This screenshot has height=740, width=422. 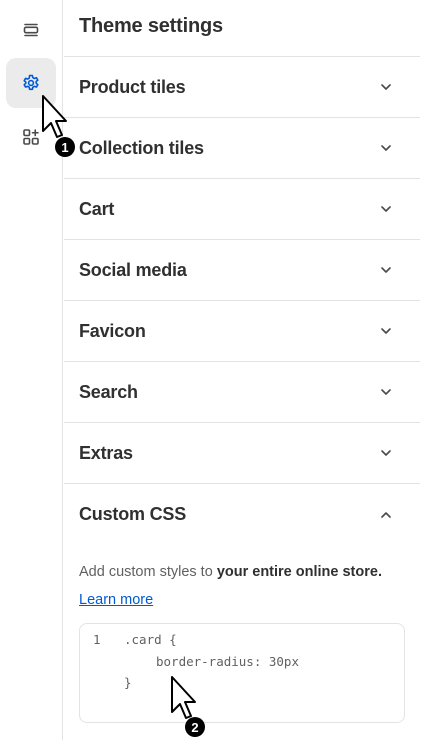 What do you see at coordinates (242, 209) in the screenshot?
I see `section-cart: Cart` at bounding box center [242, 209].